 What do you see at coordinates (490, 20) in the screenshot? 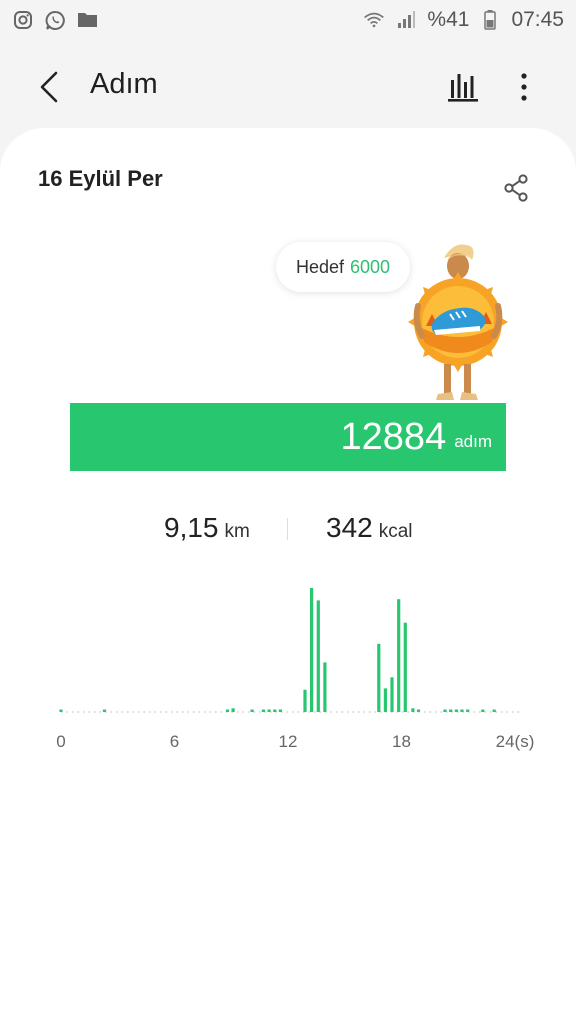
I see `battery-icon` at bounding box center [490, 20].